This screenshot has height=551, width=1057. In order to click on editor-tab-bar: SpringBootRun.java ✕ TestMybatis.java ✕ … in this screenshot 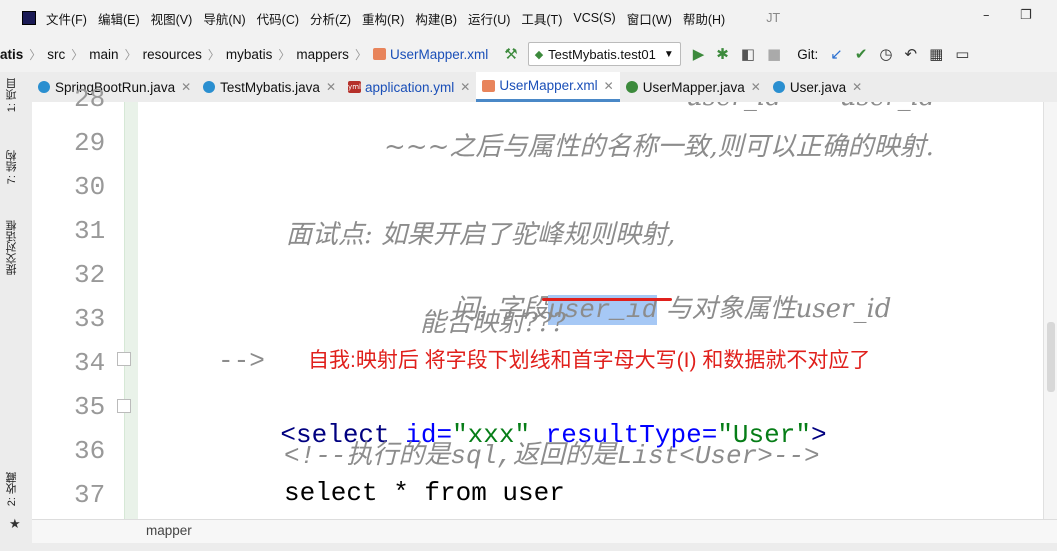, I will do `click(544, 87)`.